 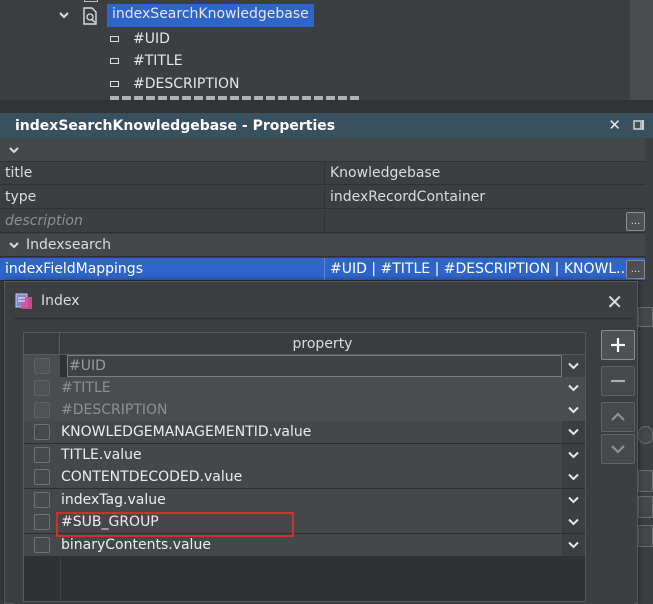 What do you see at coordinates (326, 106) in the screenshot?
I see `panel-divider` at bounding box center [326, 106].